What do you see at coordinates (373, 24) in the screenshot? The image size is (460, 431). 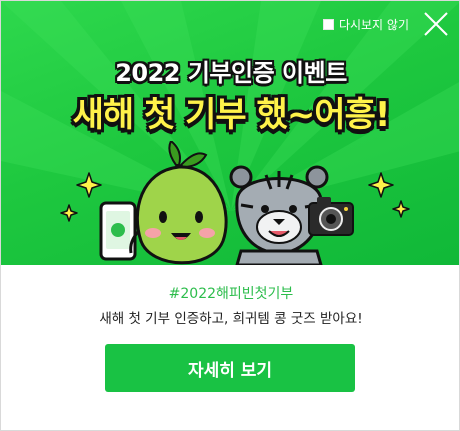 I see `dont-show-label: 다시보지 않기` at bounding box center [373, 24].